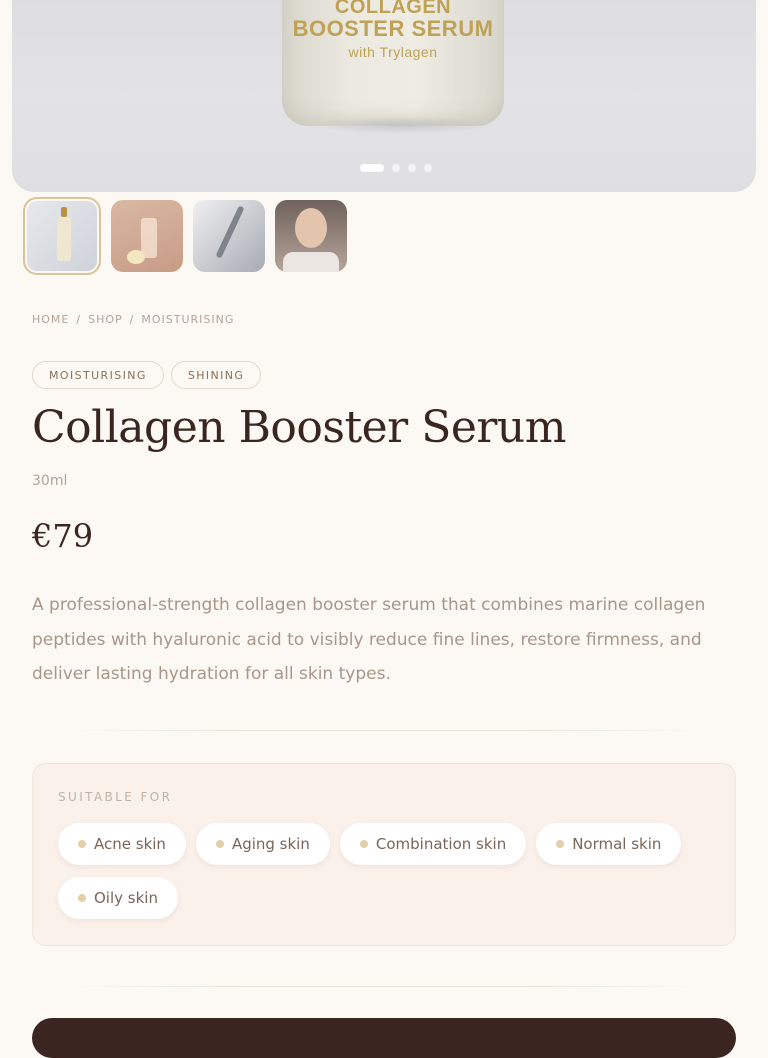 The height and width of the screenshot is (1058, 768). What do you see at coordinates (617, 844) in the screenshot?
I see `skin-type-label: Normal skin` at bounding box center [617, 844].